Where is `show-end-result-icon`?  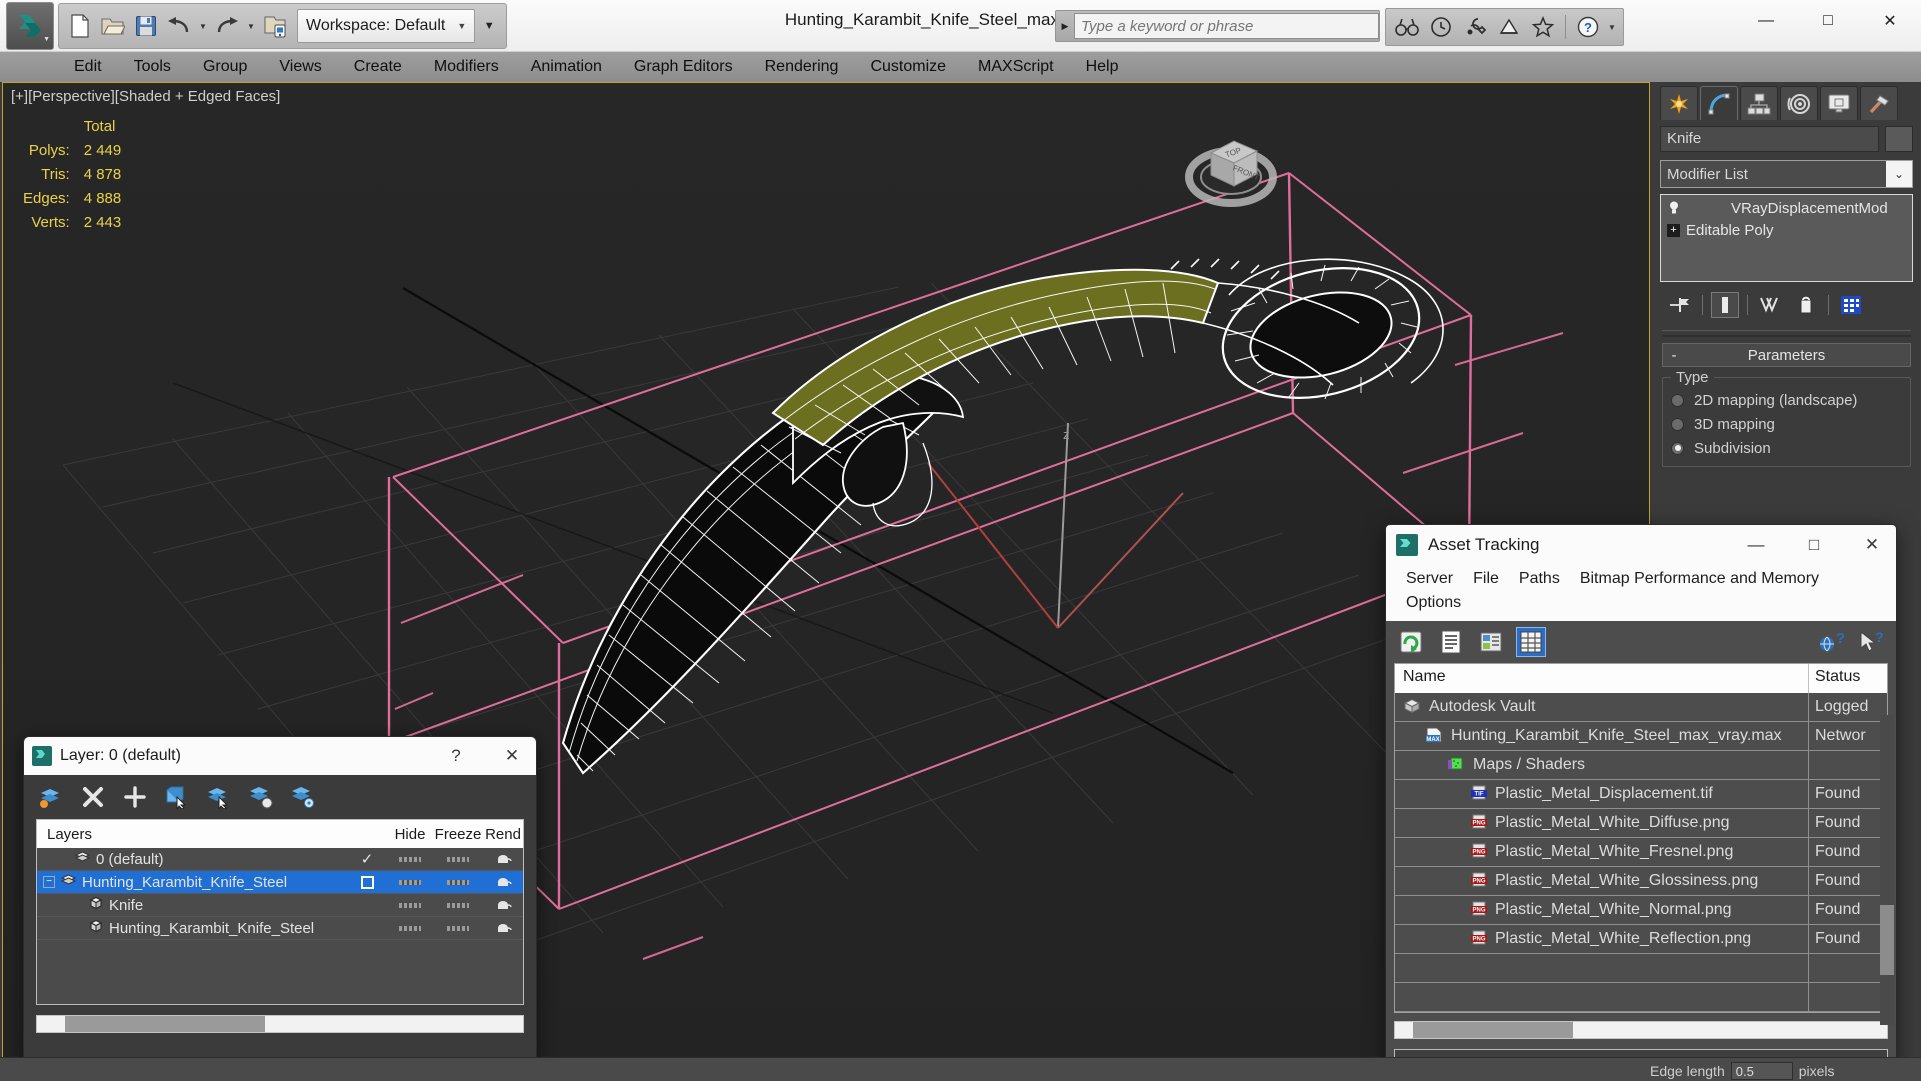
show-end-result-icon is located at coordinates (1725, 305).